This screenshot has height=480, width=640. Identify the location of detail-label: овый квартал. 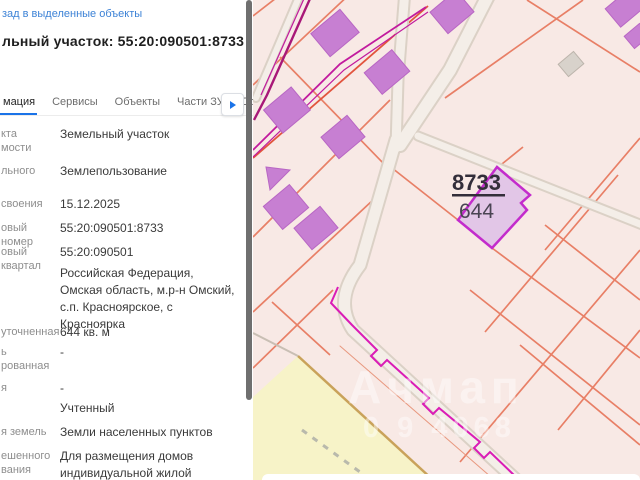
(21, 259).